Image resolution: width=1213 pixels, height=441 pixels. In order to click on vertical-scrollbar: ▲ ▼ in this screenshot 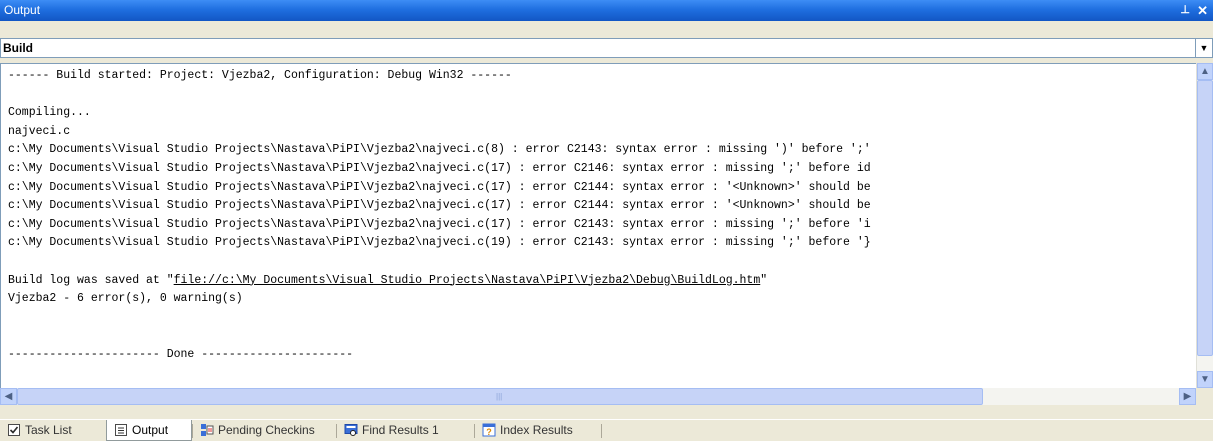, I will do `click(1204, 225)`.